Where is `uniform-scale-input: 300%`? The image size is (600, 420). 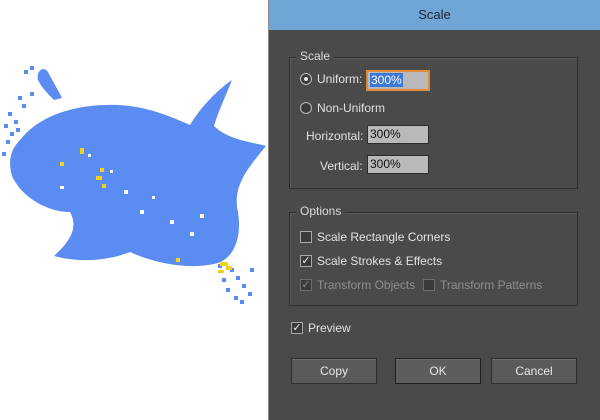 uniform-scale-input: 300% is located at coordinates (398, 80).